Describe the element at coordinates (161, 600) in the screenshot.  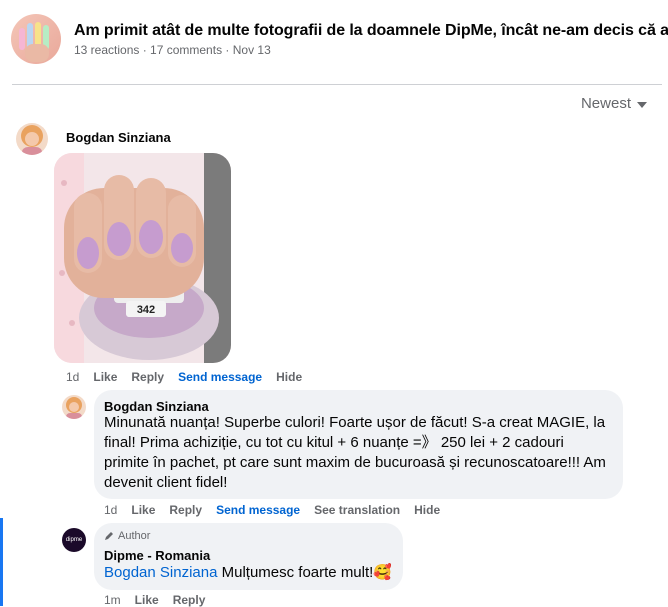
I see `reply-actions: 1m Like Reply` at that location.